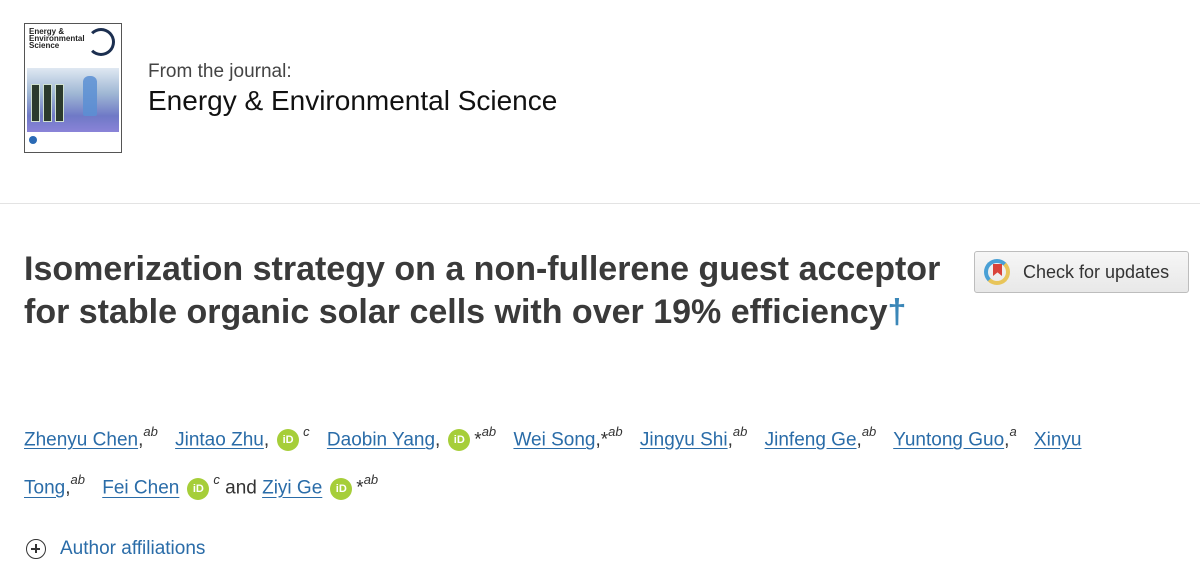 This screenshot has height=578, width=1200. I want to click on check-for-updates-button: Check for updates, so click(1081, 272).